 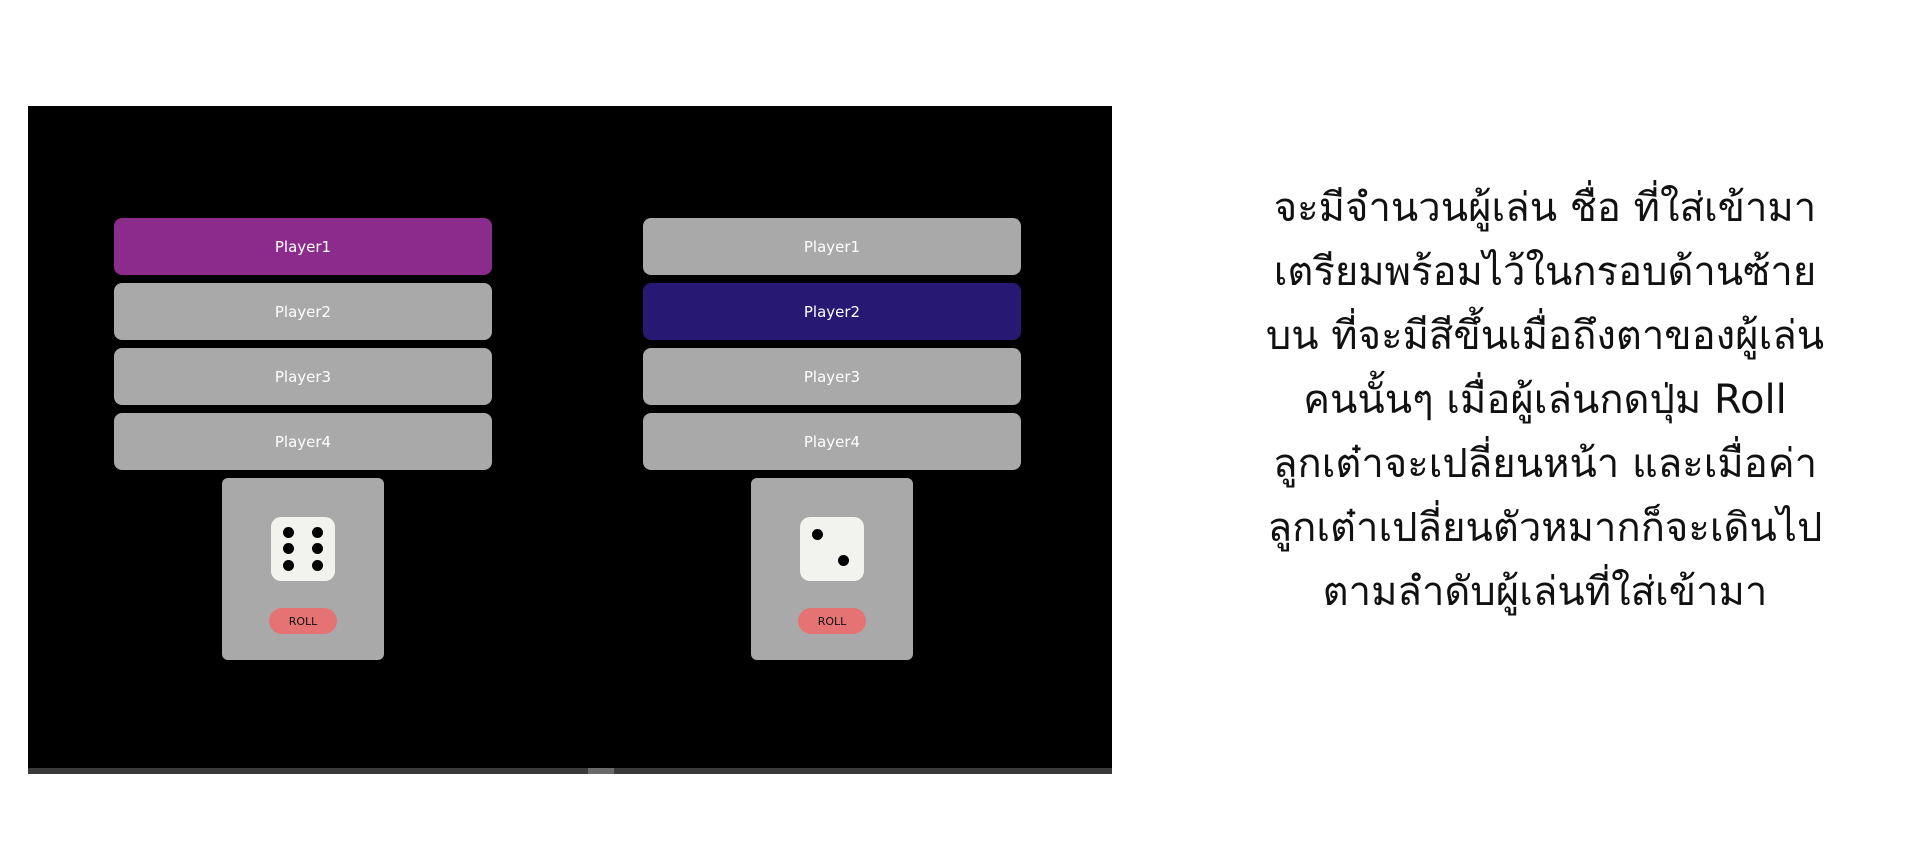 What do you see at coordinates (1545, 592) in the screenshot?
I see `description-line-7: ตามลำดับผู้เล่นที่ใส่เข้ามา` at bounding box center [1545, 592].